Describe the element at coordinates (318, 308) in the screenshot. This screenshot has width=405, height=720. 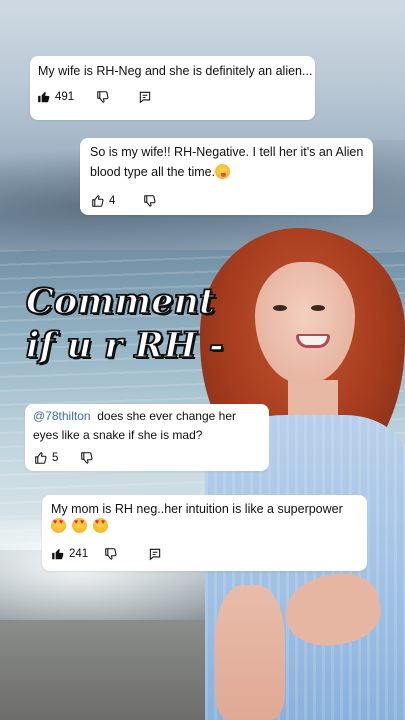
I see `woman-eye-right` at that location.